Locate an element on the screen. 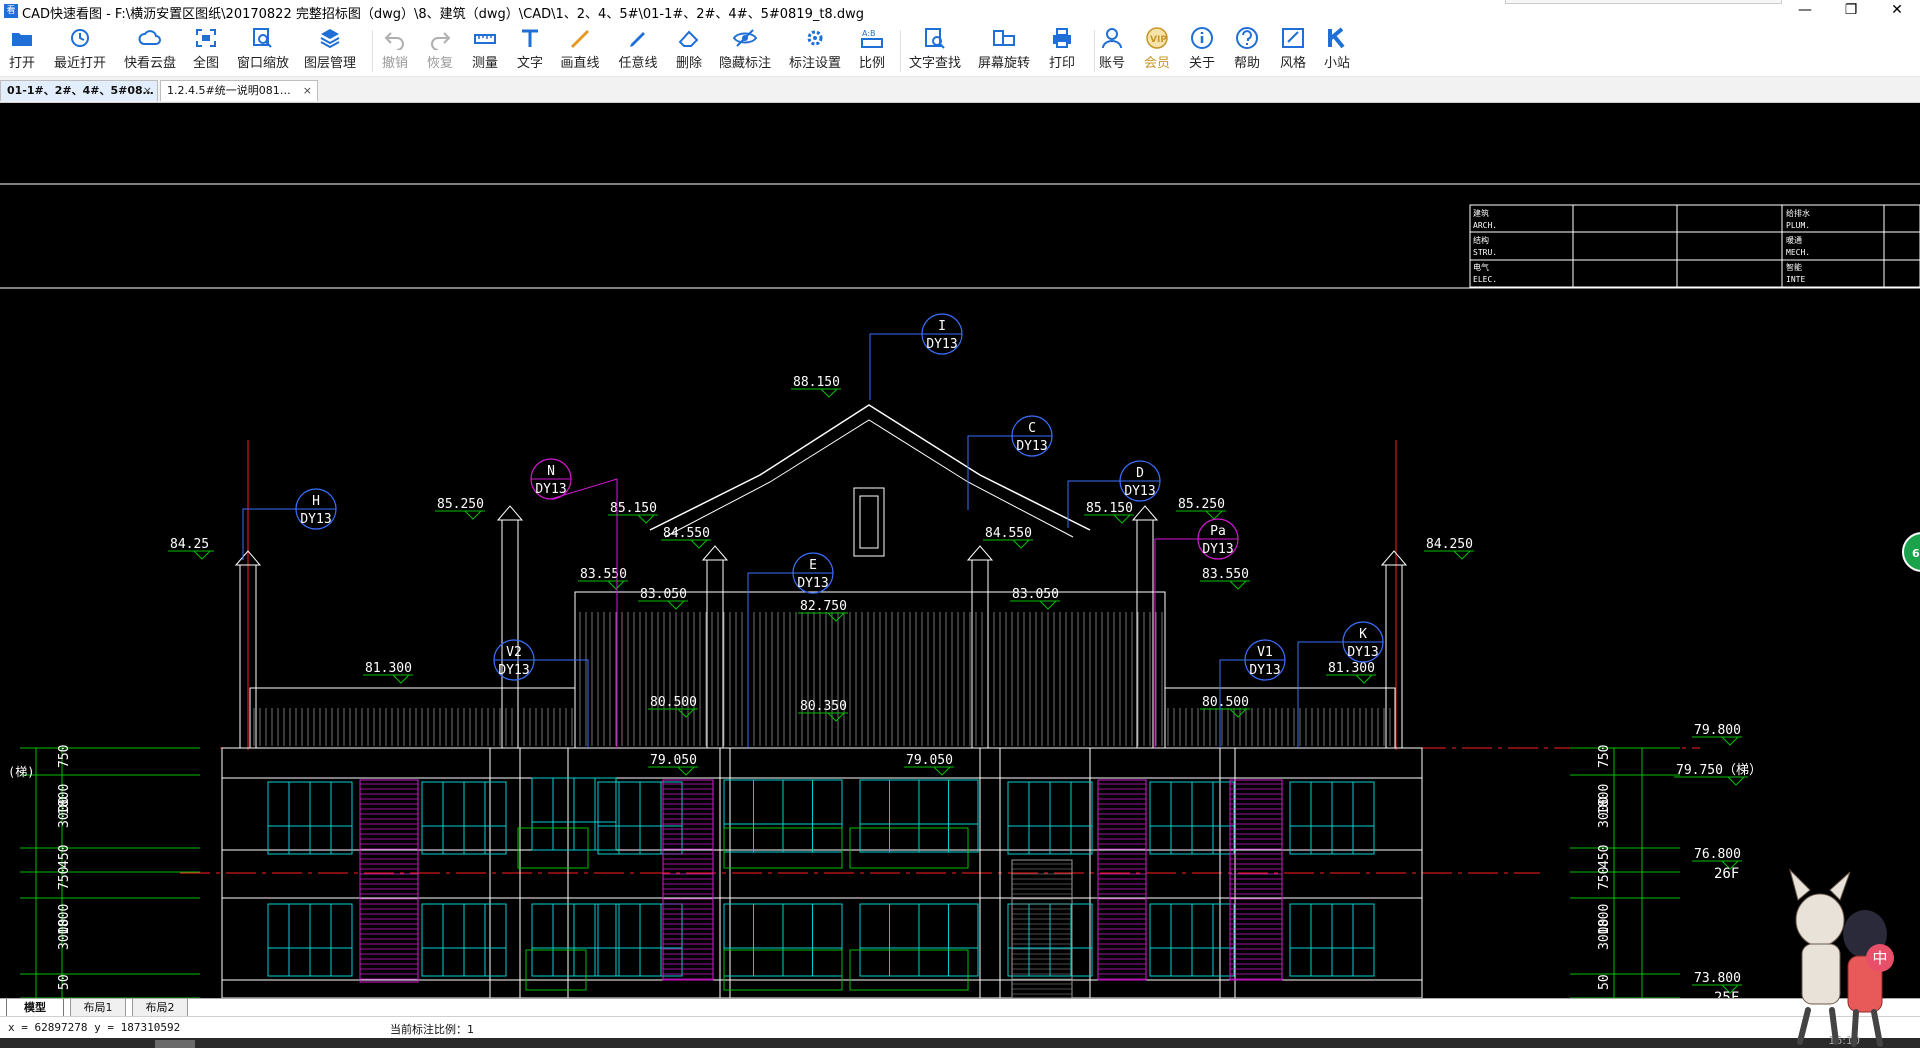  tab-document-main: 01-1#、2#、4#、5#08… × is located at coordinates (79, 90).